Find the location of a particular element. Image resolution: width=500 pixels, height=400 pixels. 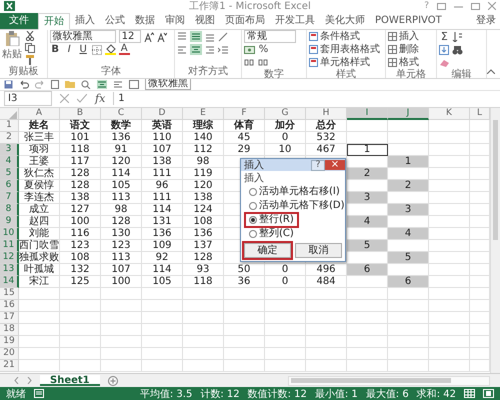

decrease-font-size-icon is located at coordinates (161, 37).